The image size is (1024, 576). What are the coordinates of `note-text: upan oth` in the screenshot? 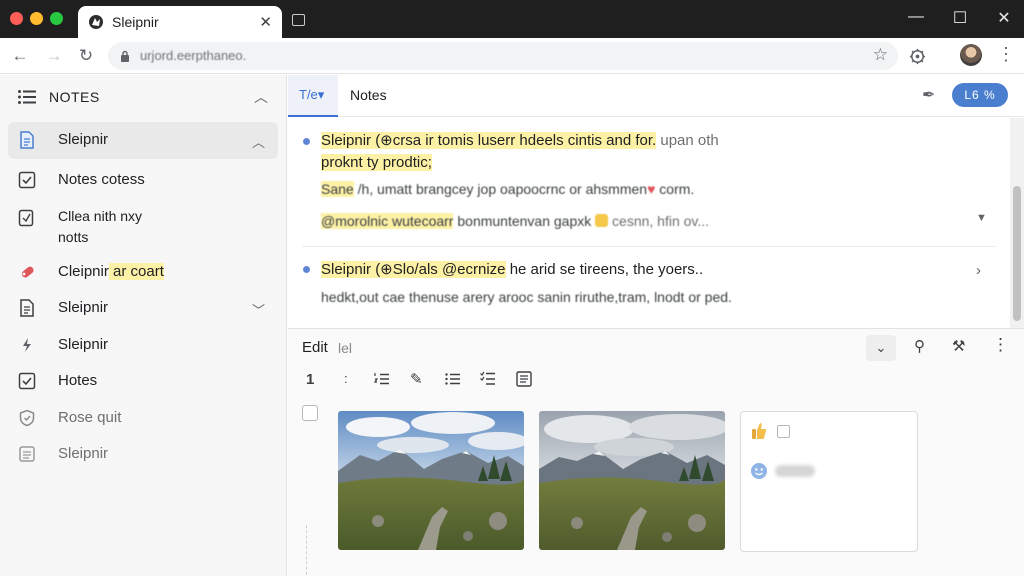 It's located at (687, 140).